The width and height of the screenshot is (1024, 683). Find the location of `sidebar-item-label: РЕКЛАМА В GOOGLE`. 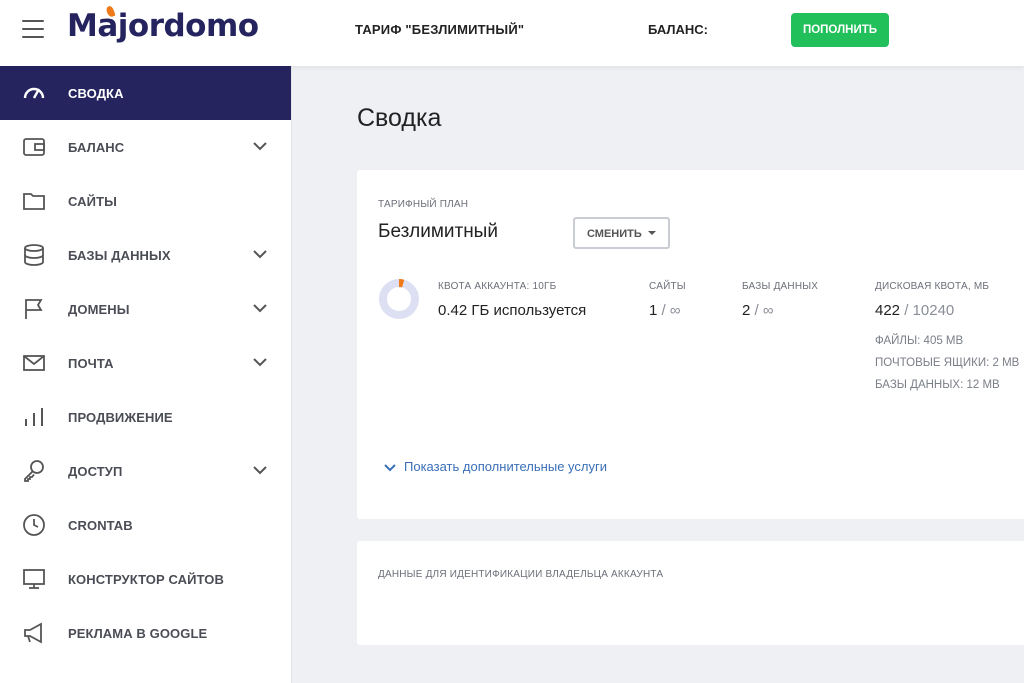

sidebar-item-label: РЕКЛАМА В GOOGLE is located at coordinates (138, 633).